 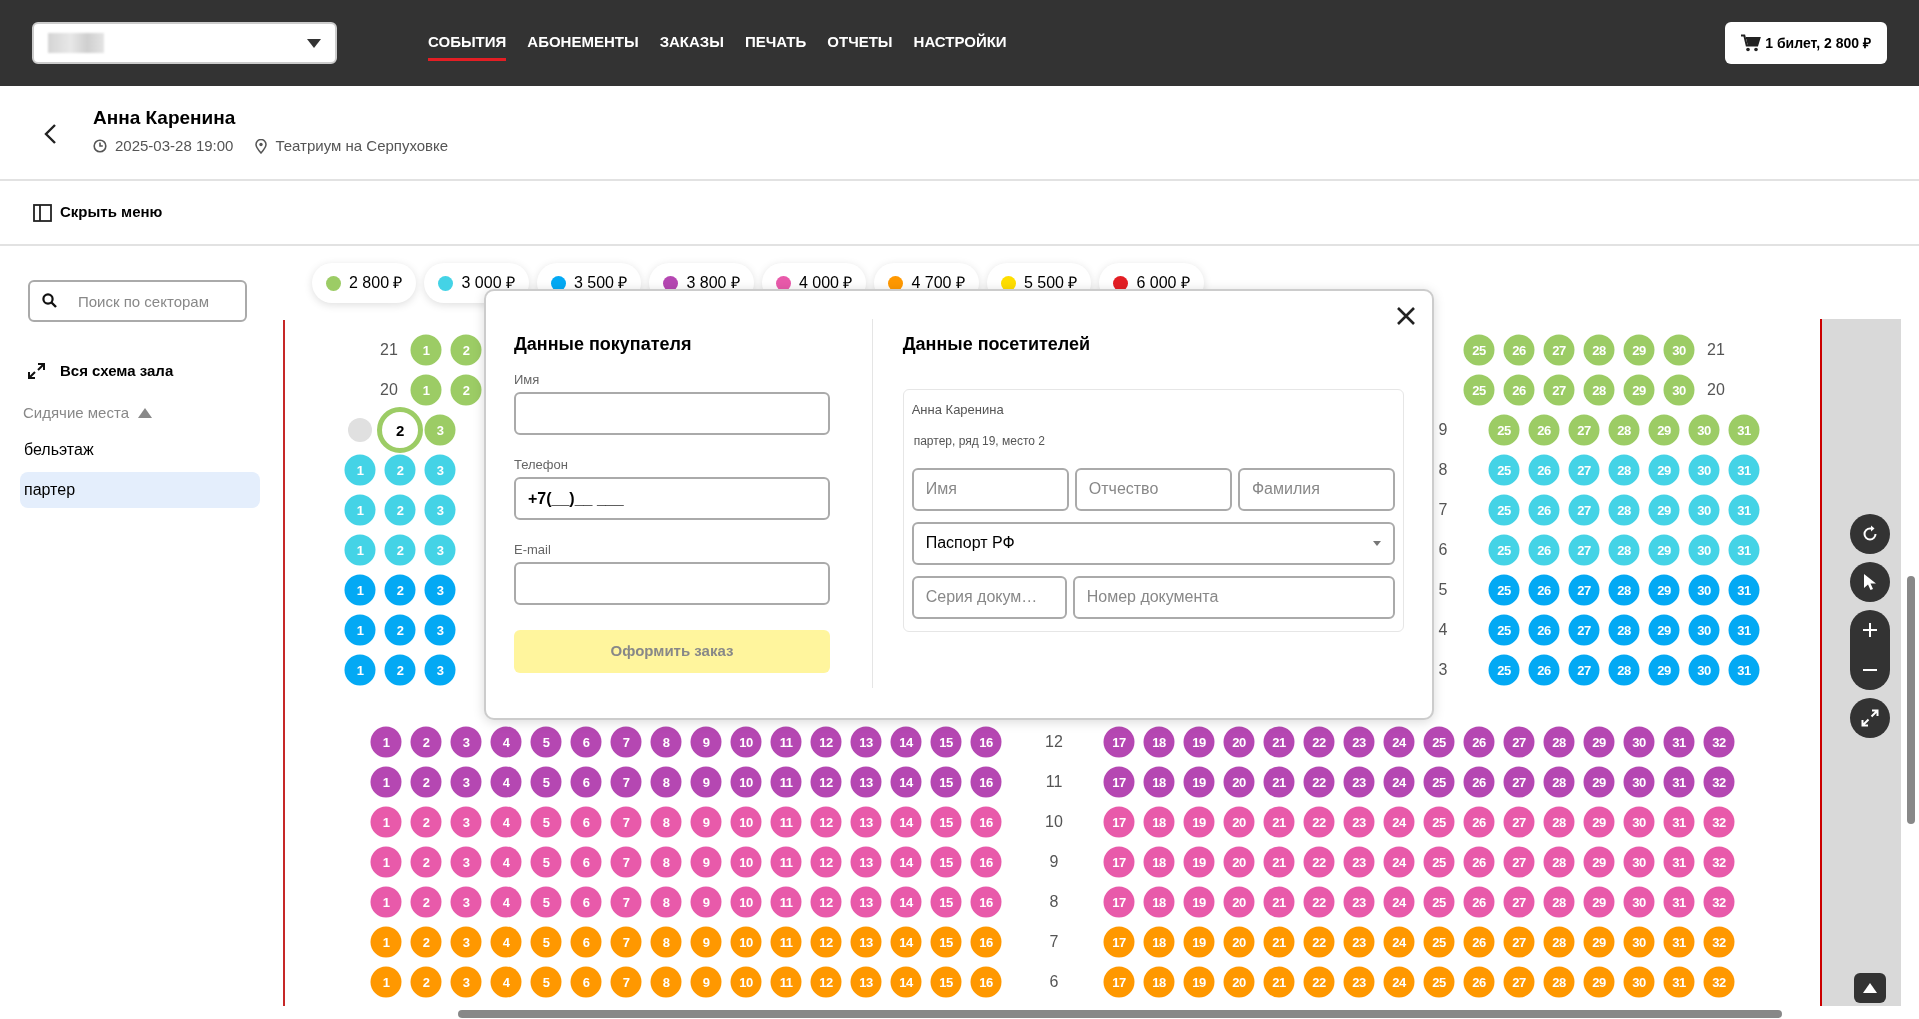 I want to click on nav-tab: ЗАКАЗЫ, so click(x=691, y=43).